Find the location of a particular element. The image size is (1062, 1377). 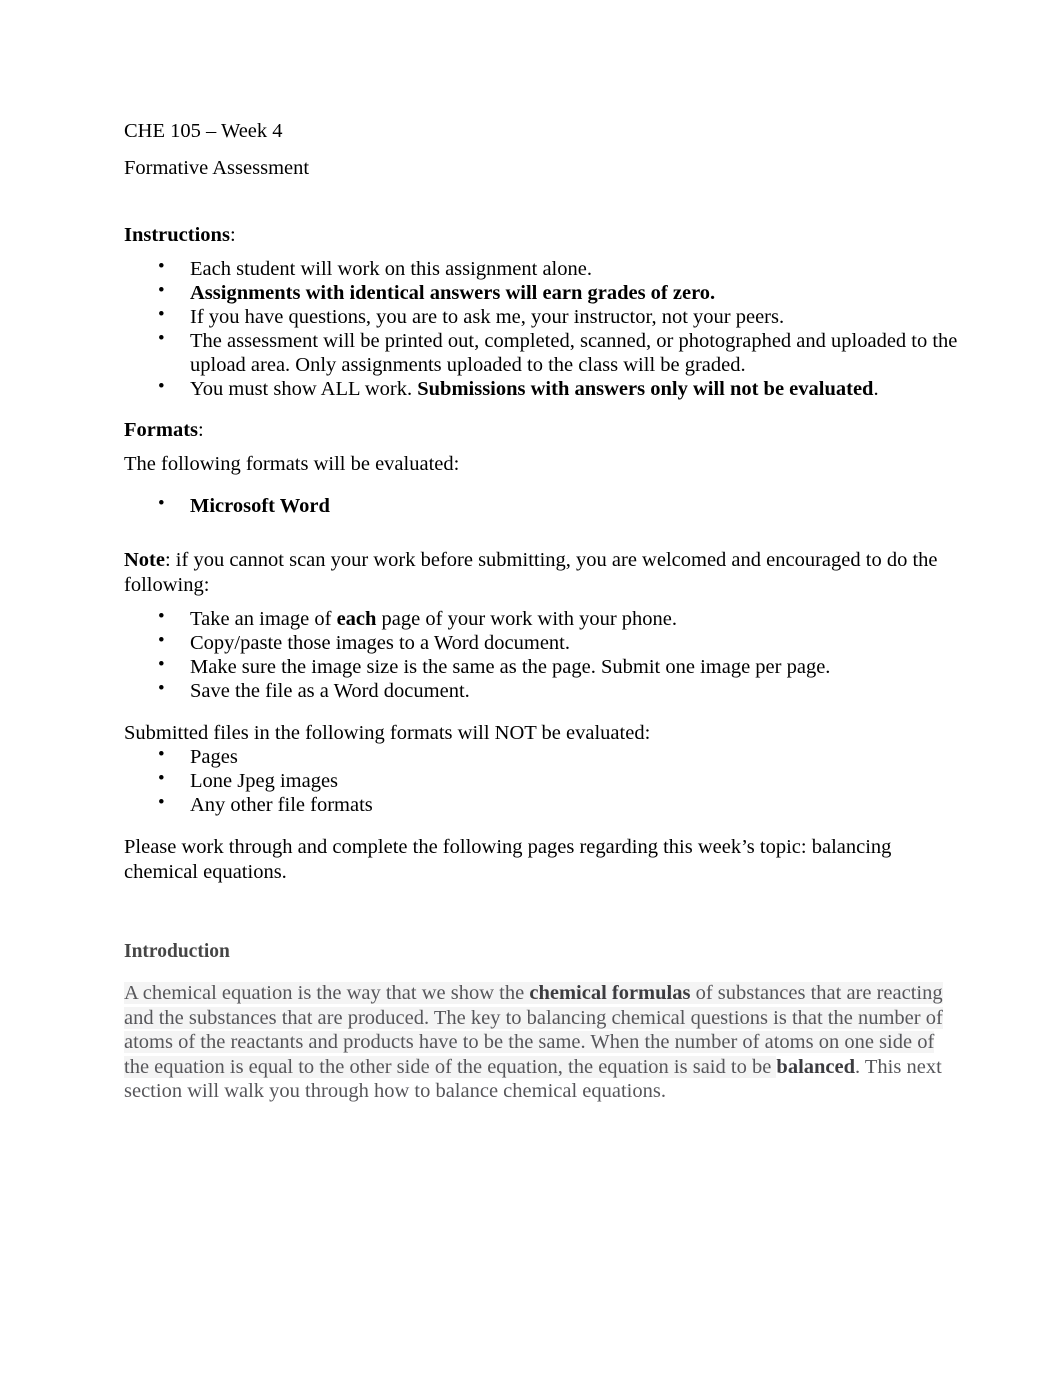

spacer-after-introduction-heading is located at coordinates (543, 972).